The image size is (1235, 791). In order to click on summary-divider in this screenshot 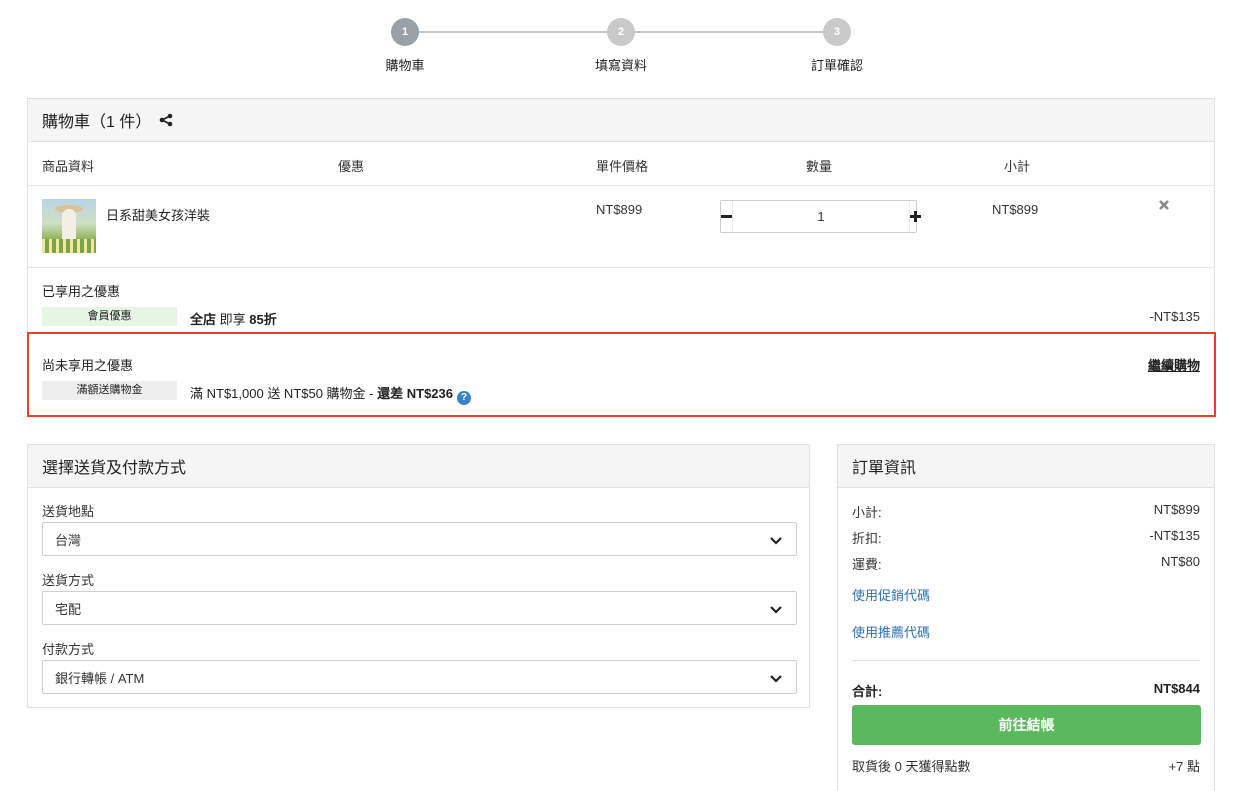, I will do `click(1026, 660)`.